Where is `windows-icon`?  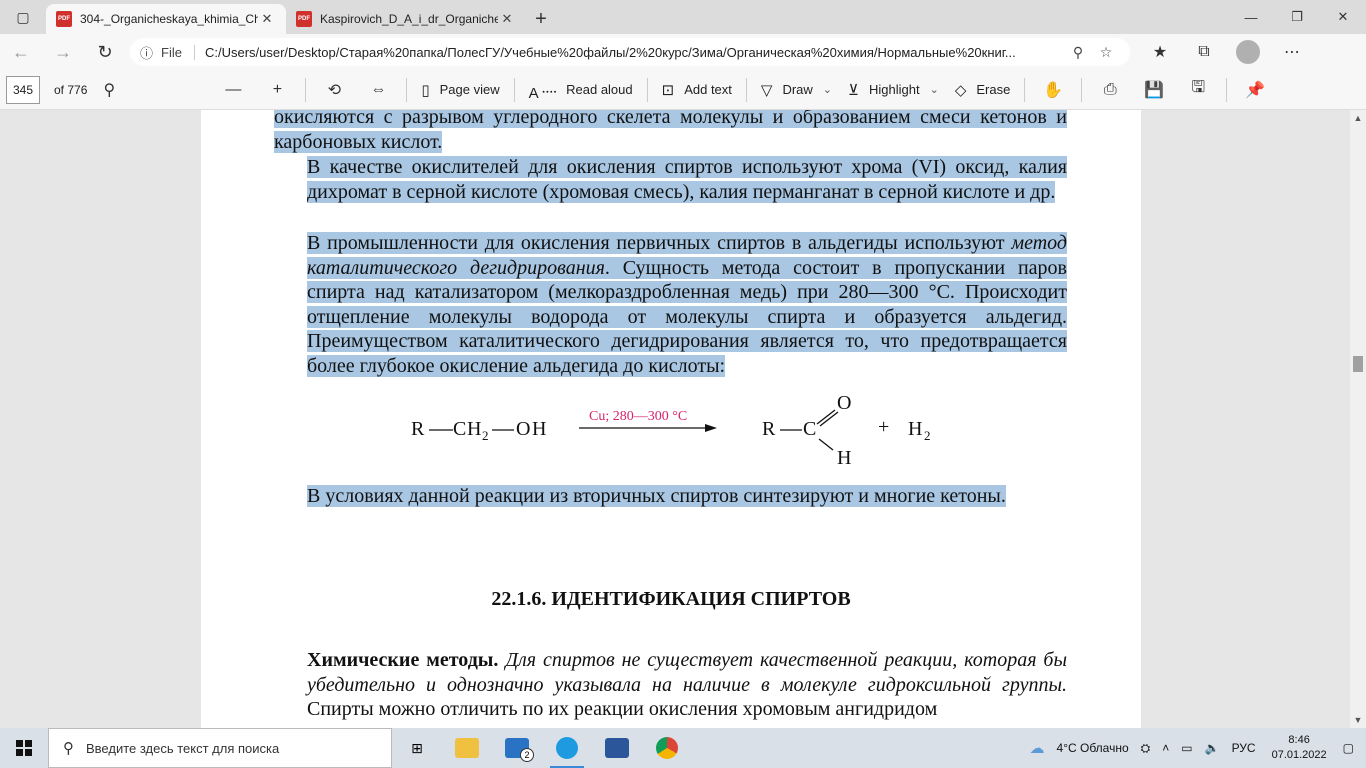
windows-icon is located at coordinates (24, 748).